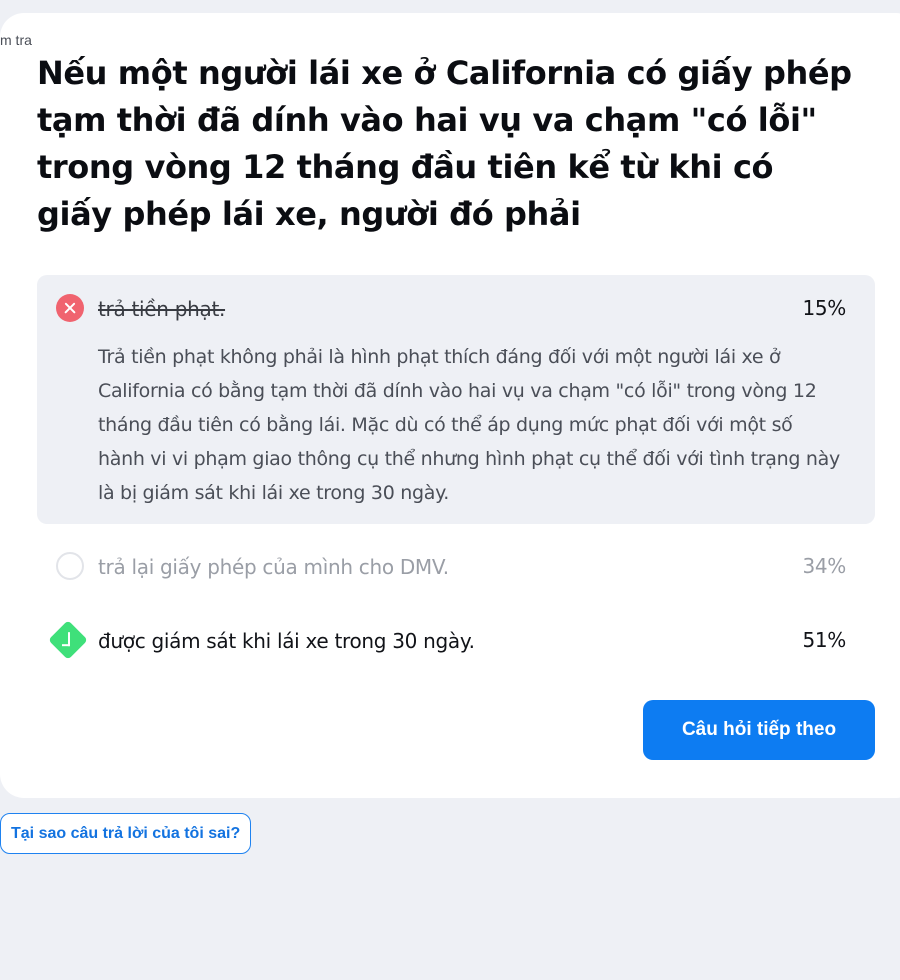 The width and height of the screenshot is (900, 980). I want to click on next-question-button: Câu hỏi tiếp theo, so click(759, 730).